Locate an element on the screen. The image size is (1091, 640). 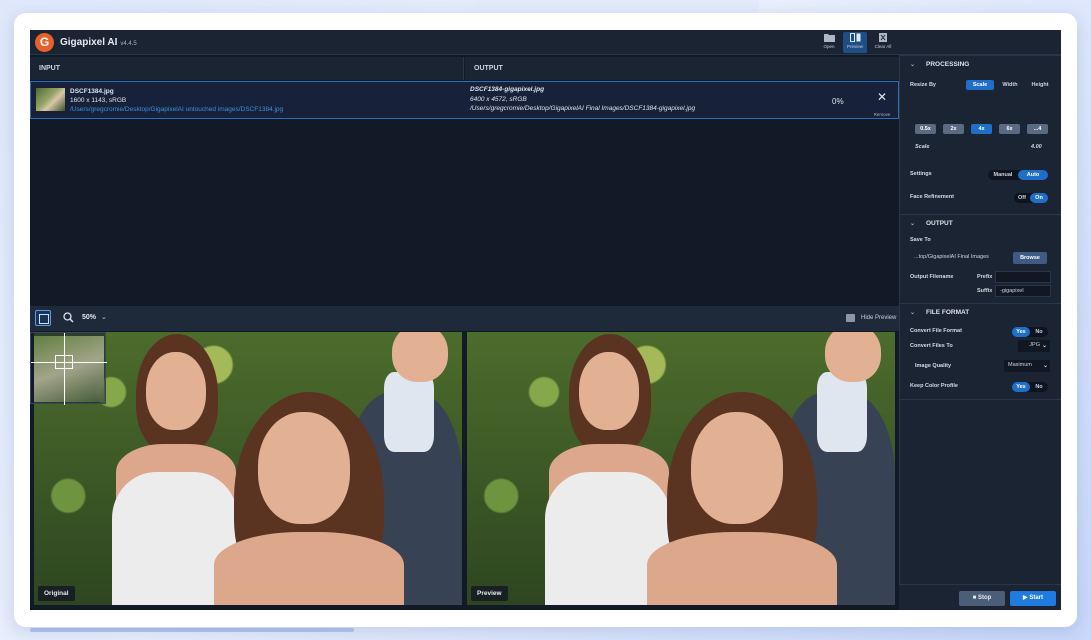
settings-auto-option: Auto is located at coordinates (1033, 175).